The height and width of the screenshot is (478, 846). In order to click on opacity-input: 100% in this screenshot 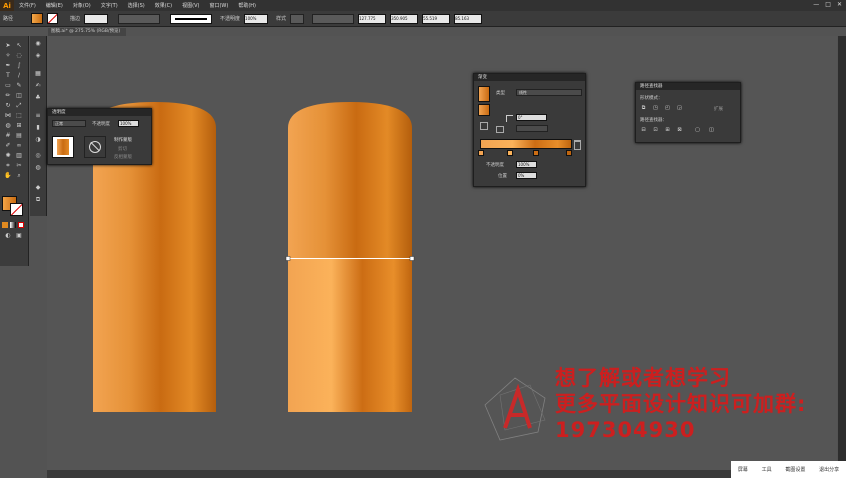, I will do `click(128, 123)`.